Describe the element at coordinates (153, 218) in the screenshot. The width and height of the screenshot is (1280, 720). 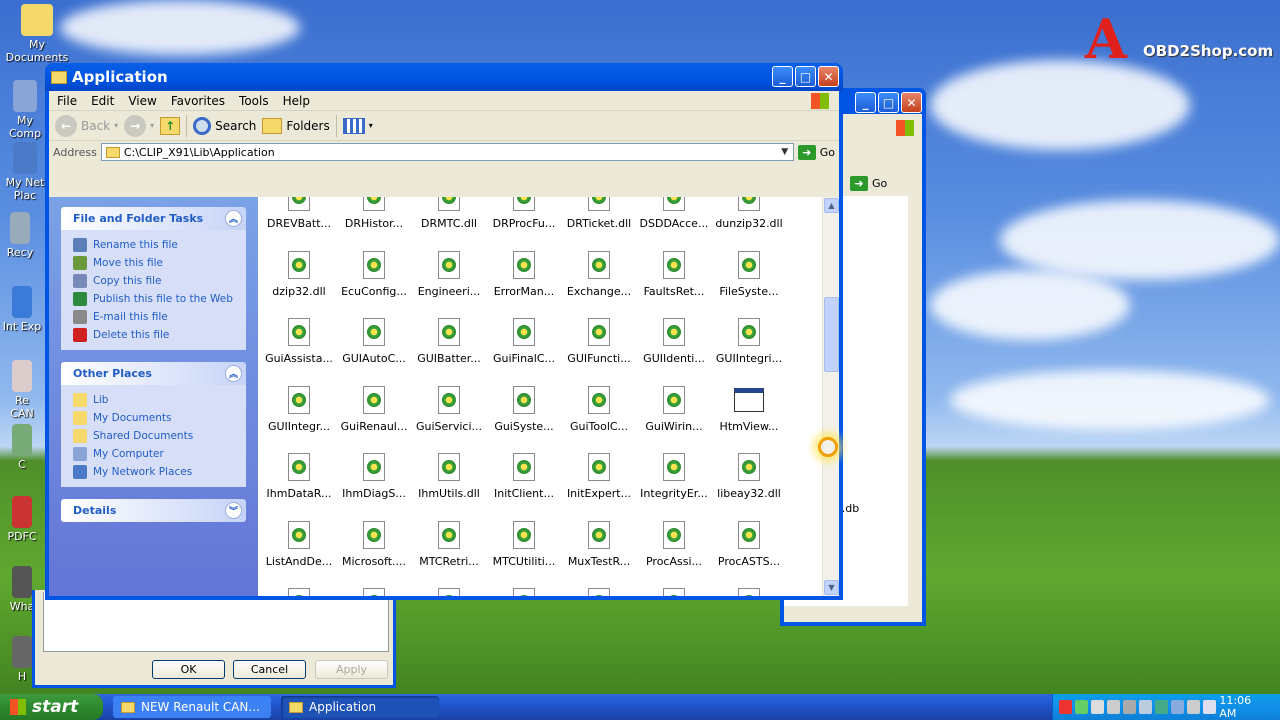
I see `panel-header: File and Folder Tasks ︽` at that location.